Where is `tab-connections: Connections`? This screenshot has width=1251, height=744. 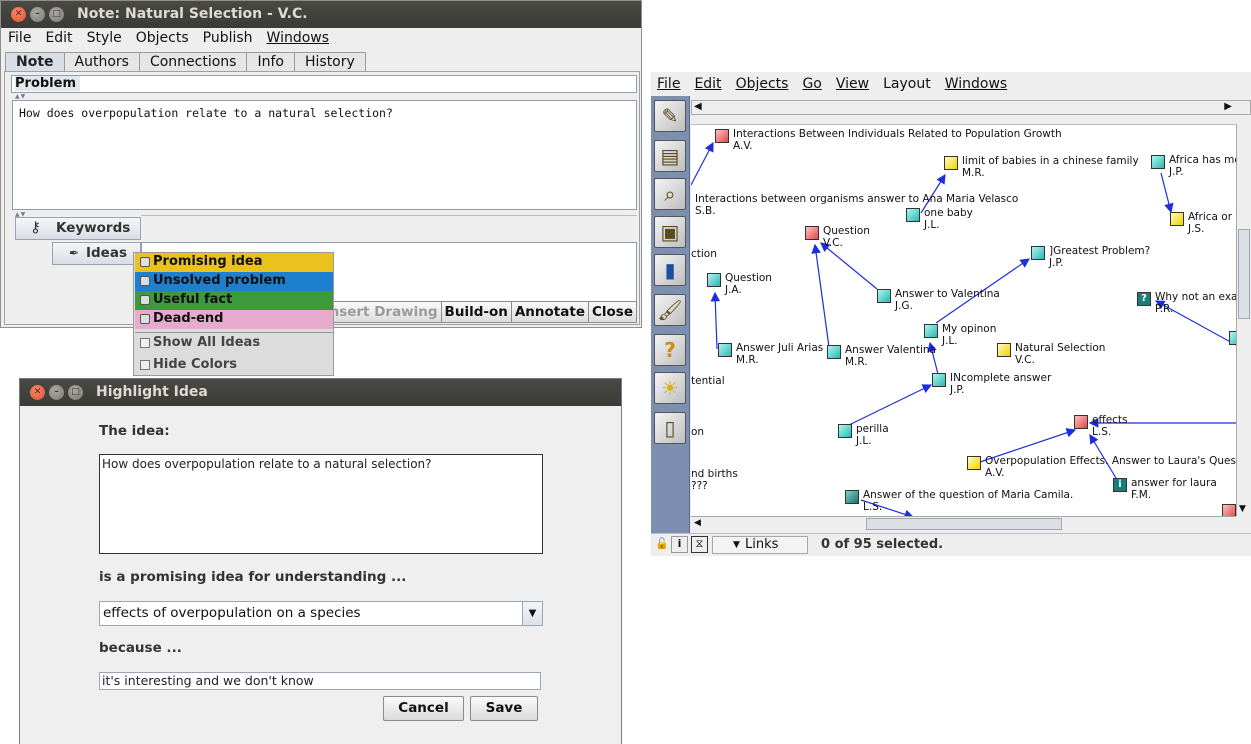
tab-connections: Connections is located at coordinates (193, 61).